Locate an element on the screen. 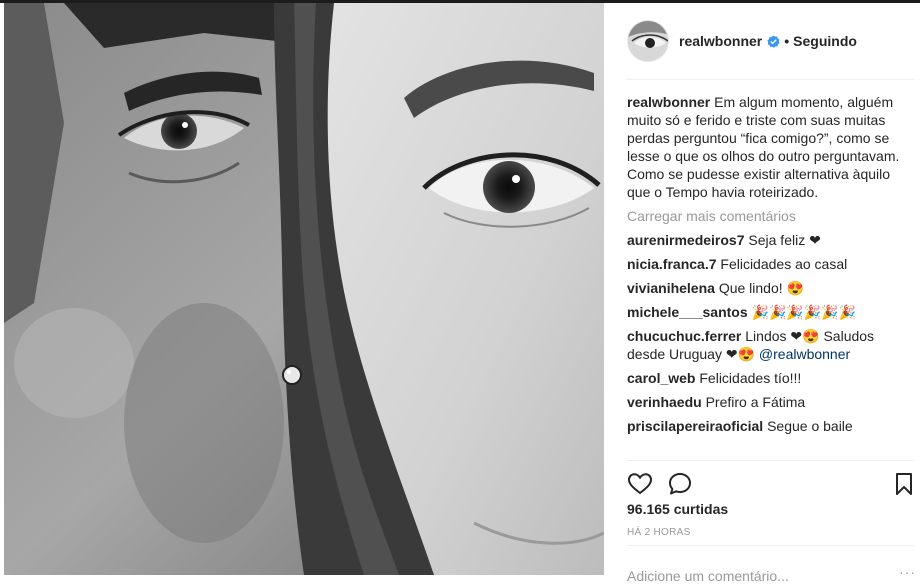 This screenshot has height=585, width=920. action-bar is located at coordinates (770, 480).